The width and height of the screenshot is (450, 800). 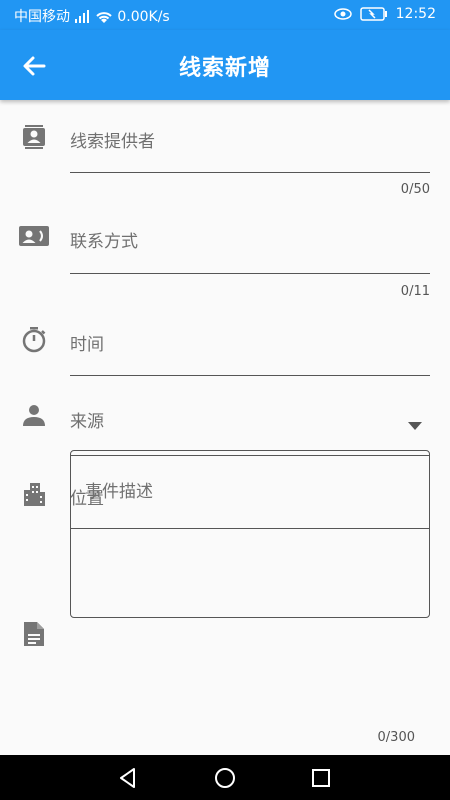 I want to click on timer-icon, so click(x=34, y=340).